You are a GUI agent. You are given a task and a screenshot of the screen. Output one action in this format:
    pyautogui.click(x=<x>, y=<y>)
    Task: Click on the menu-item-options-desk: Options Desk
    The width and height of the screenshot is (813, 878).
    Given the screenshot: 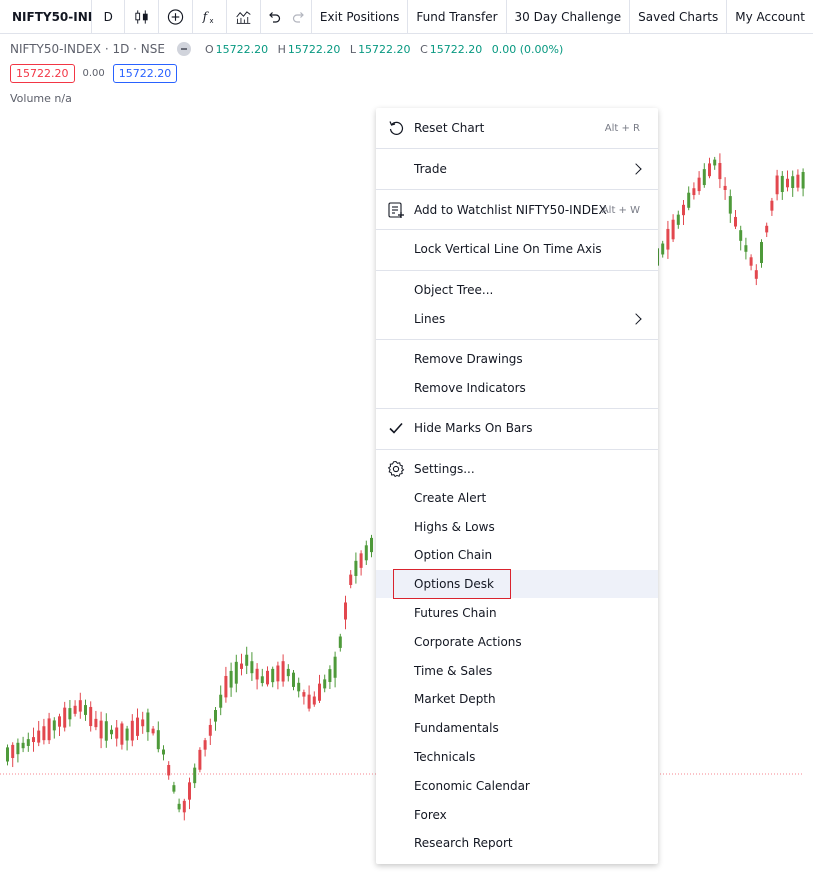 What is the action you would take?
    pyautogui.click(x=517, y=584)
    